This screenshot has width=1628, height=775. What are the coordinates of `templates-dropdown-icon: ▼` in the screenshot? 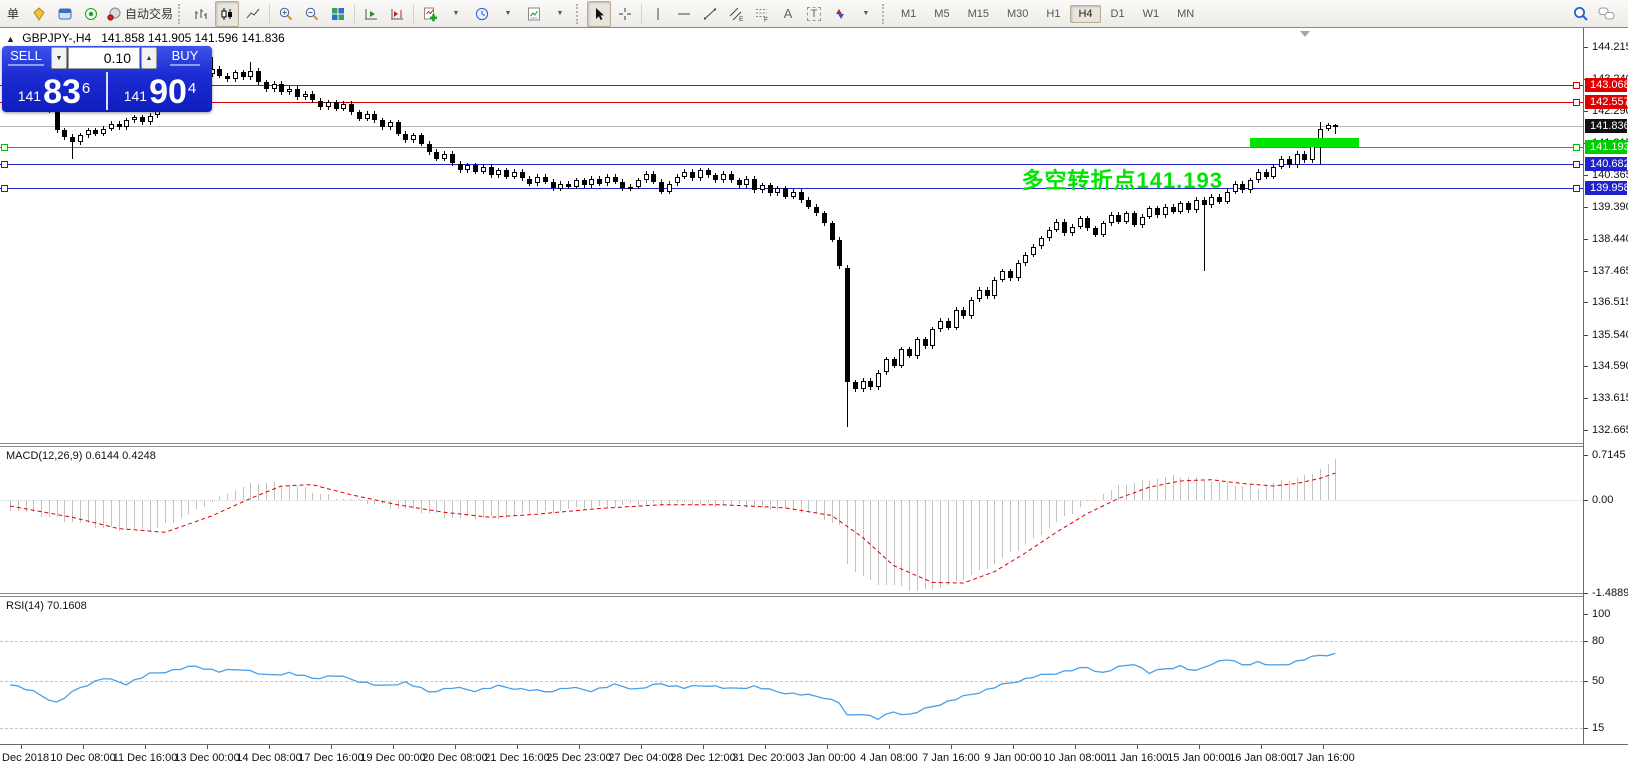 It's located at (560, 14).